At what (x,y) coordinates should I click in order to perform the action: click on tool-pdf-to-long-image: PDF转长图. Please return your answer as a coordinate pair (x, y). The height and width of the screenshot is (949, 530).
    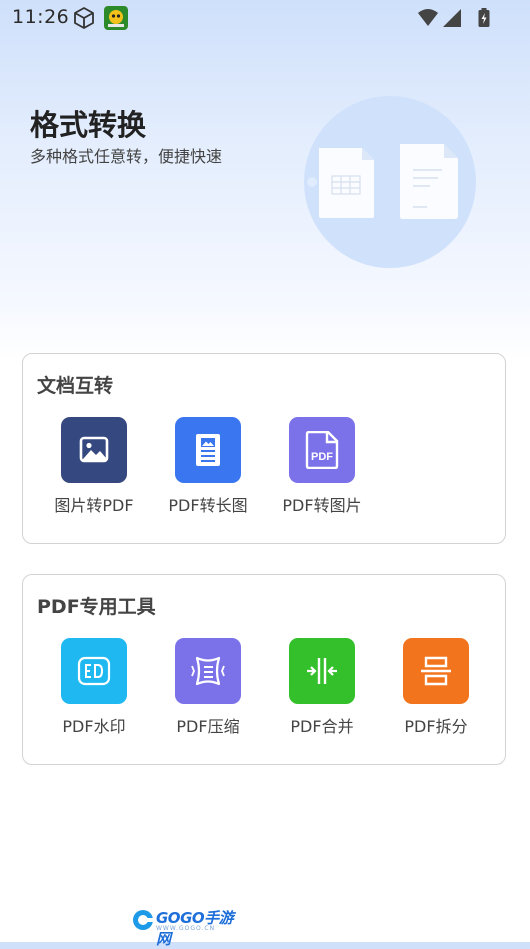
    Looking at the image, I should click on (208, 466).